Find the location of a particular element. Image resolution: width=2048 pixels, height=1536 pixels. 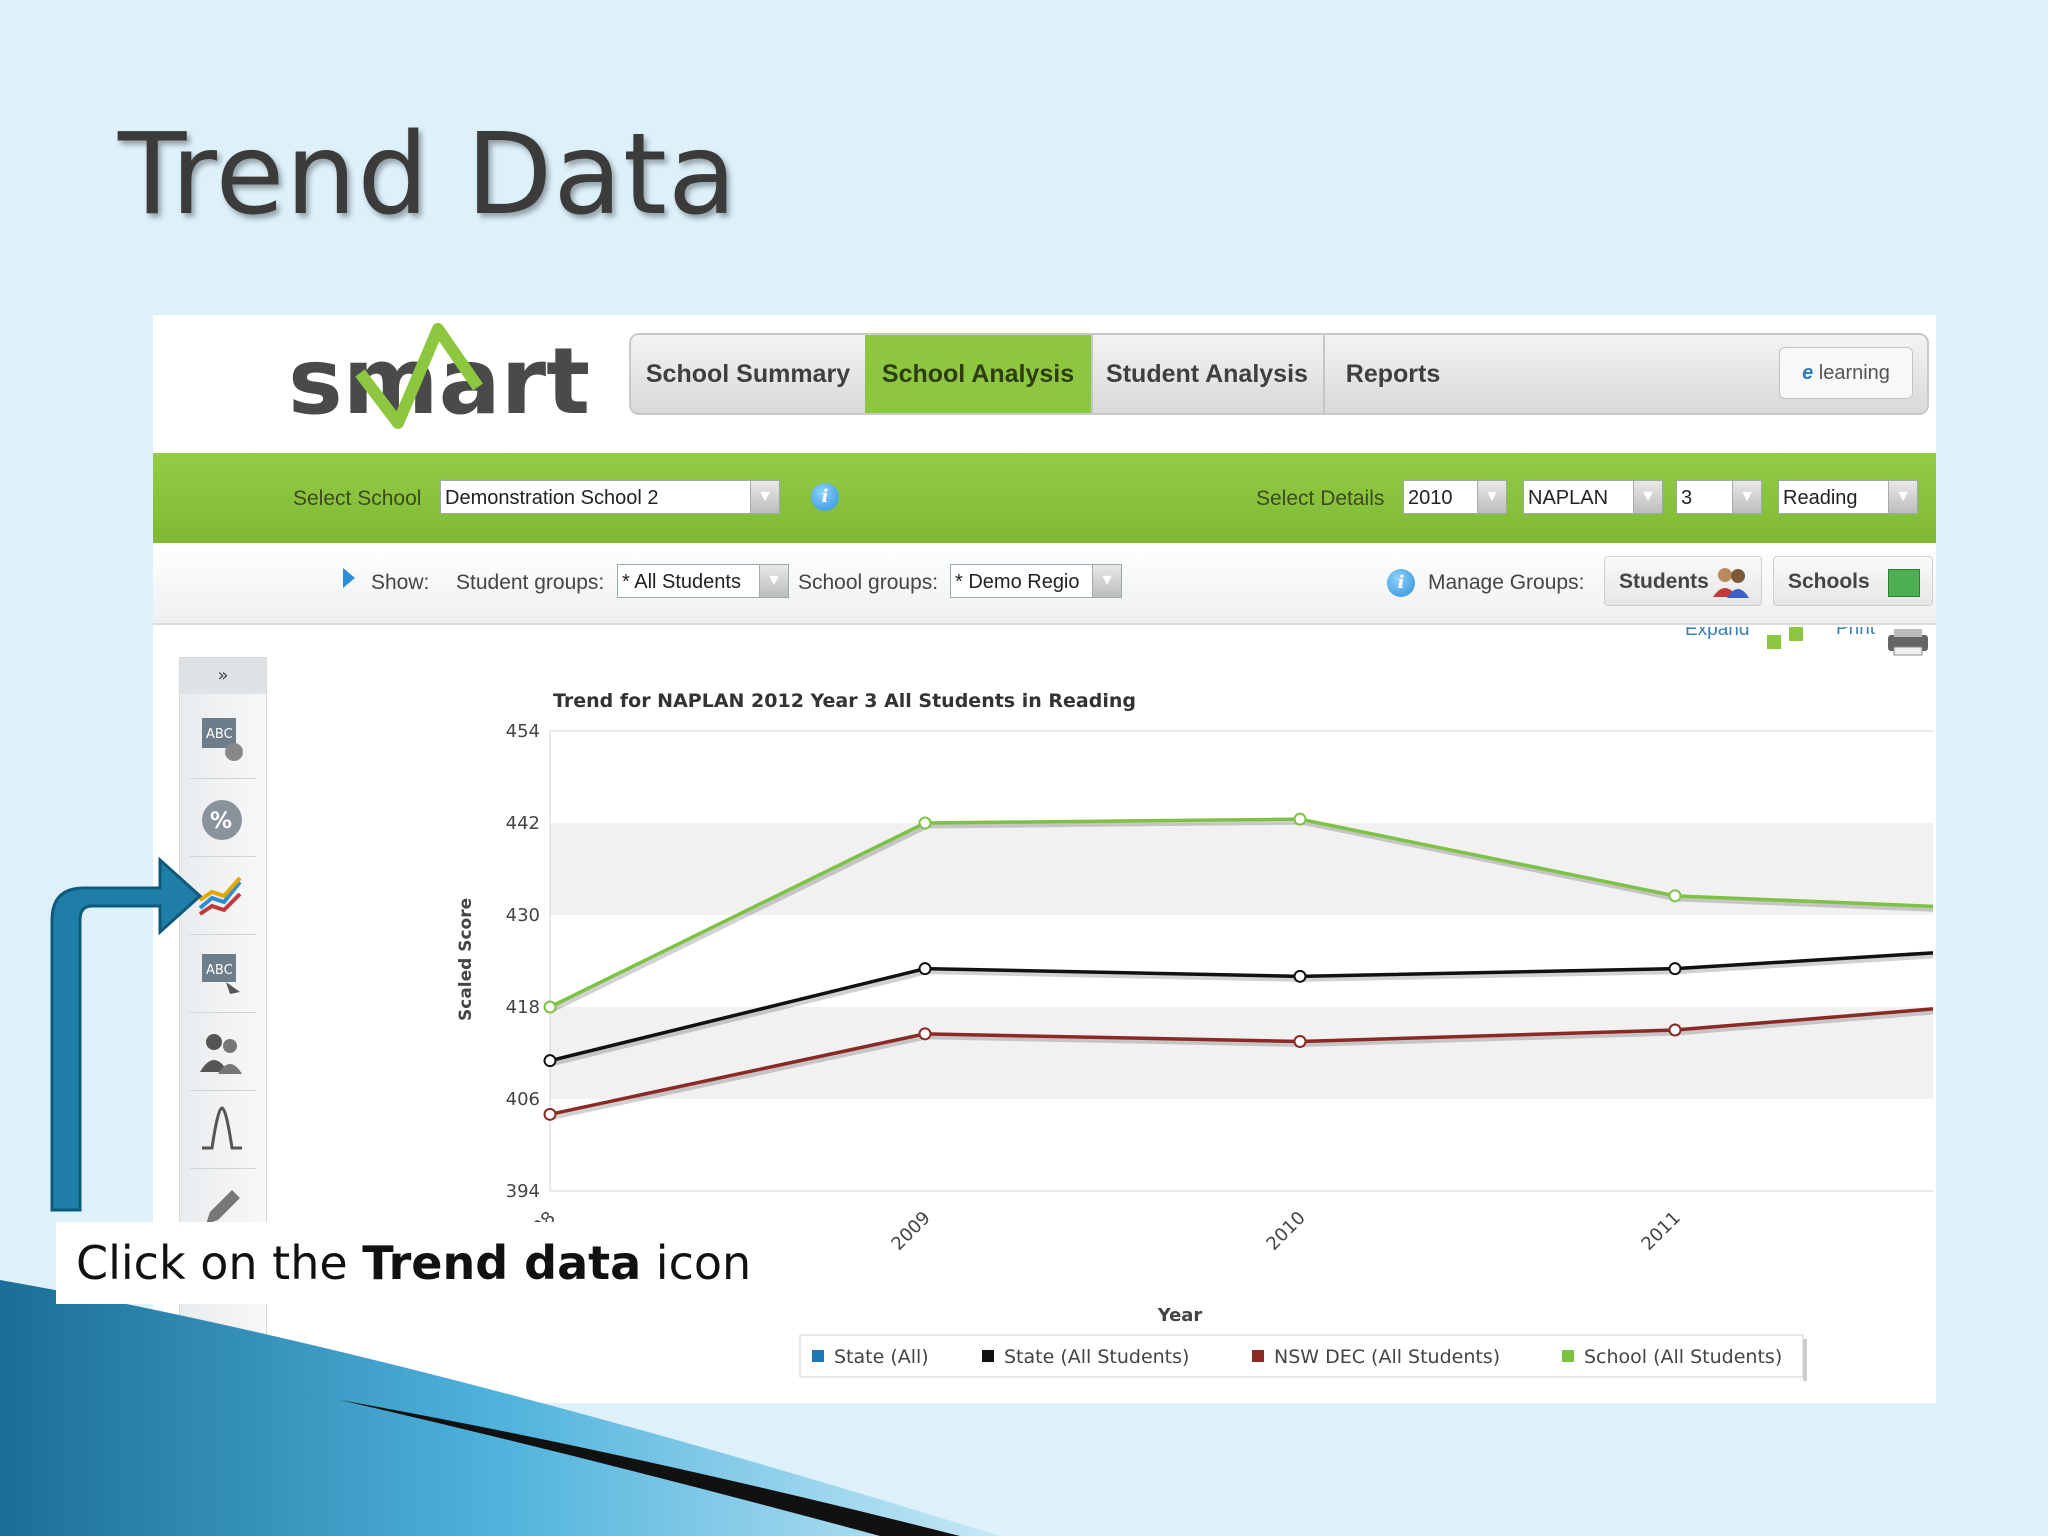

select-details-label: Select Details is located at coordinates (1320, 498).